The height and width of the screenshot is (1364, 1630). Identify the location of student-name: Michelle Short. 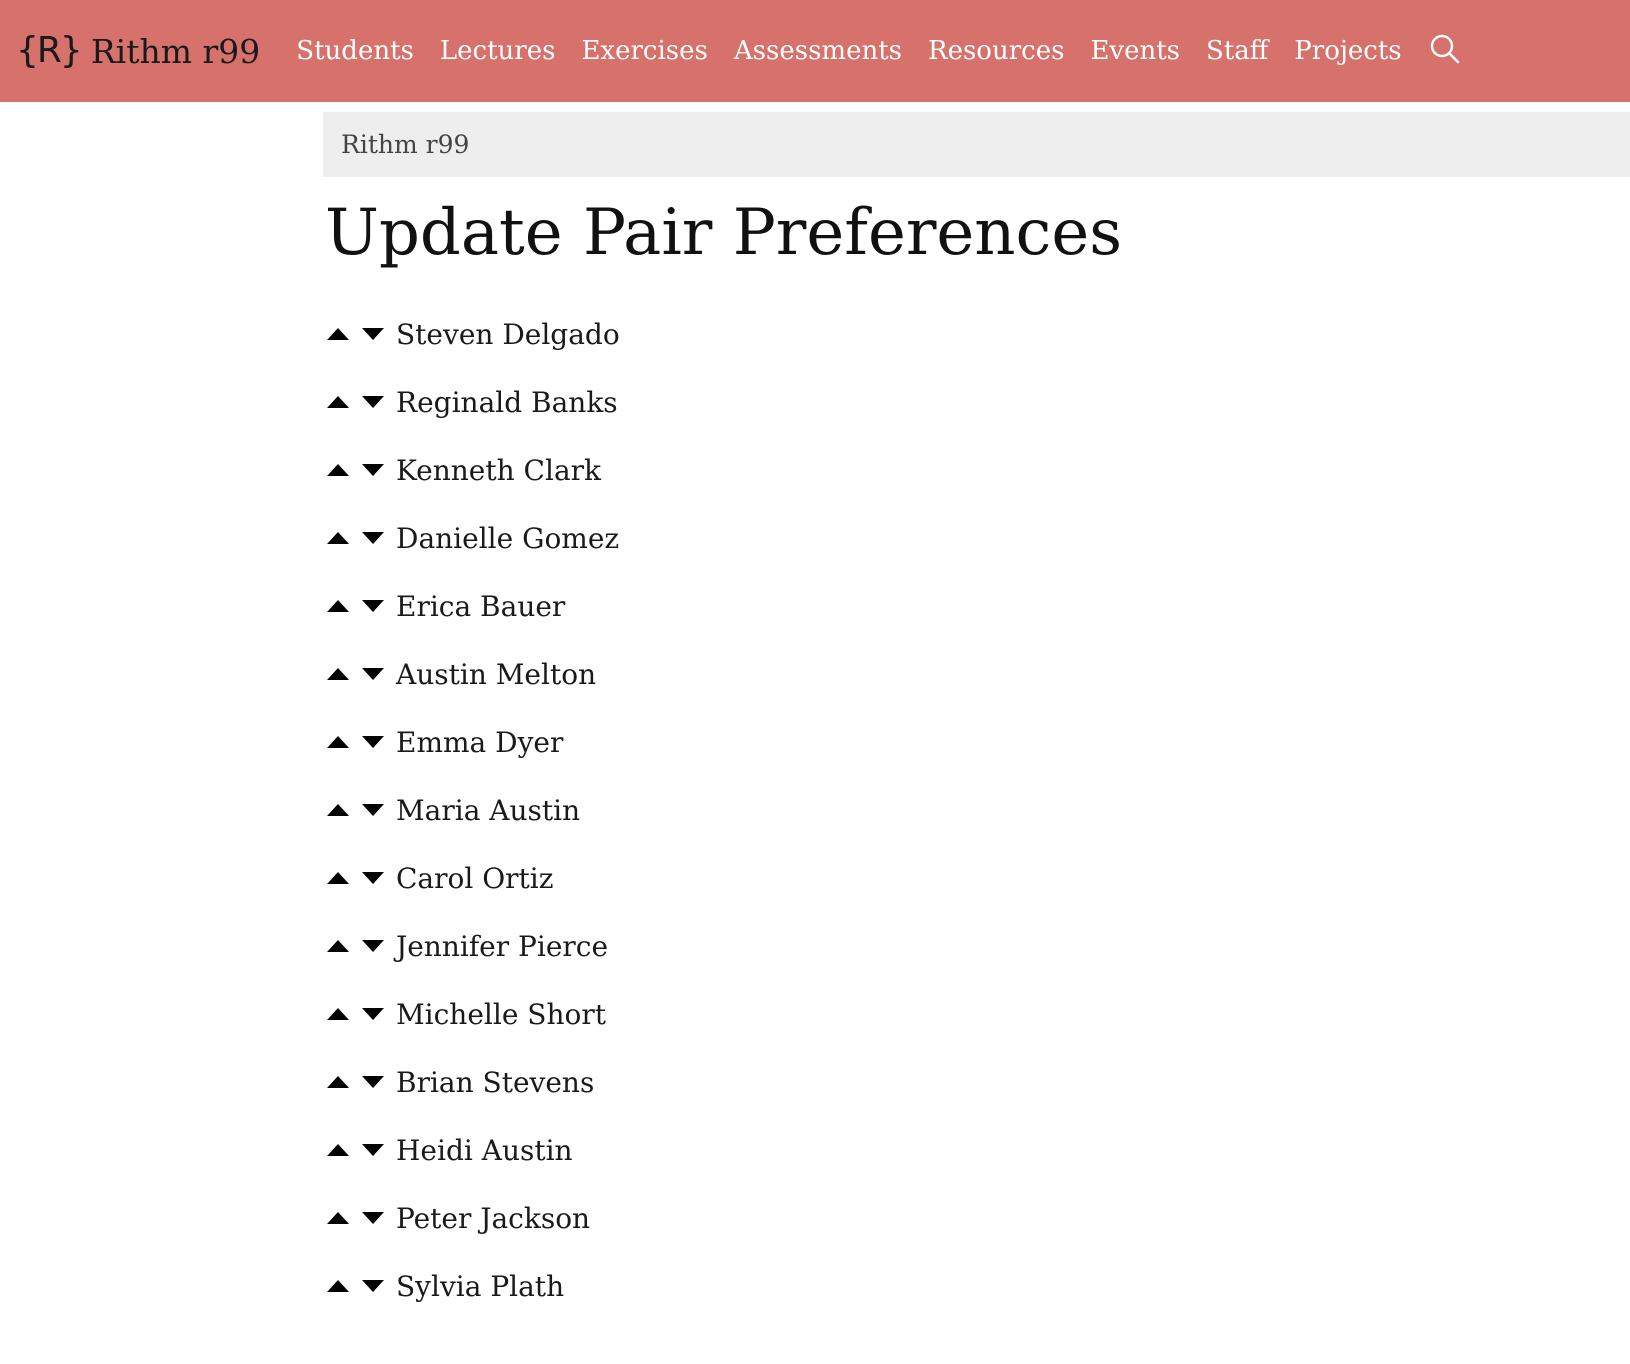
(501, 1014).